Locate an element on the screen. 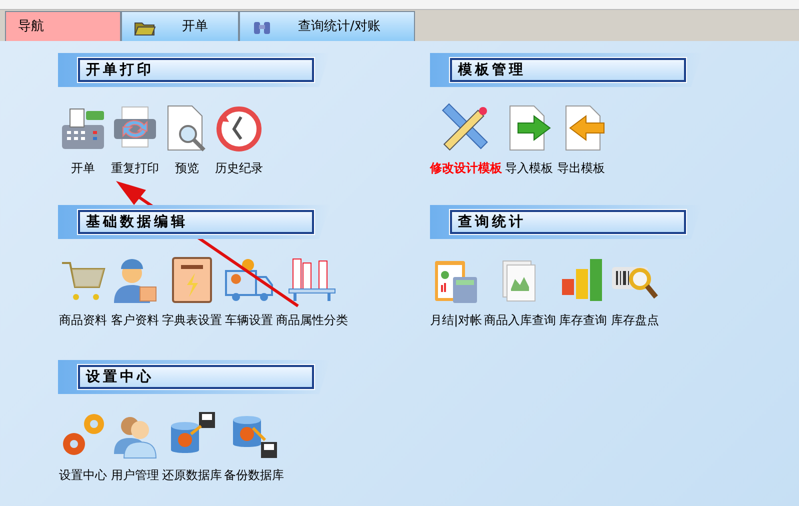 Image resolution: width=799 pixels, height=506 pixels. shortcut-label: 库存查询 is located at coordinates (583, 320).